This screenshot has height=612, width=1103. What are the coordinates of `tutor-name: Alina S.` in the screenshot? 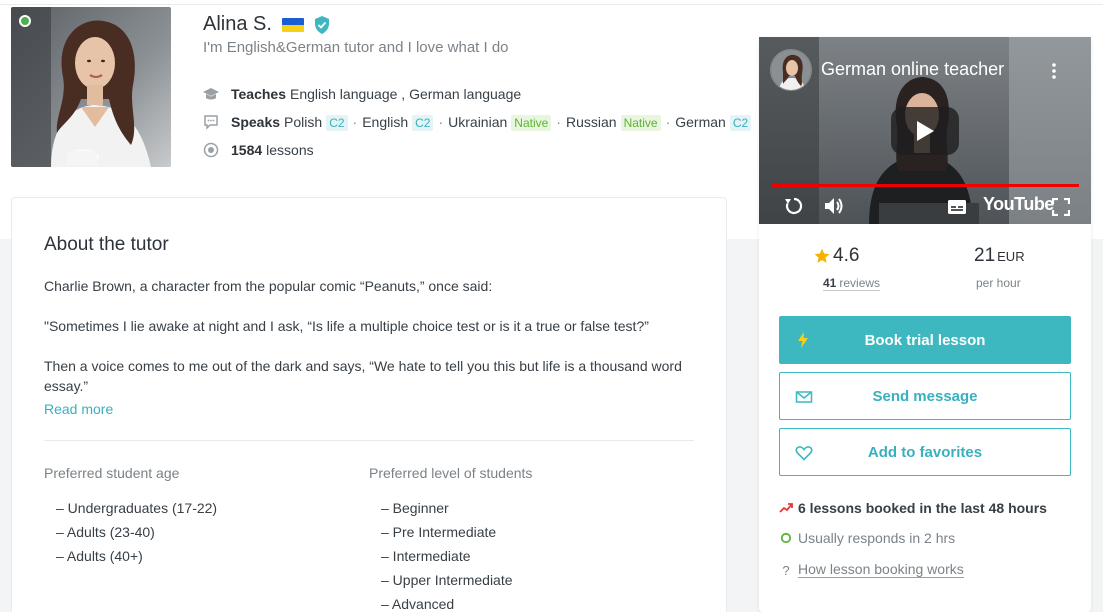 It's located at (237, 24).